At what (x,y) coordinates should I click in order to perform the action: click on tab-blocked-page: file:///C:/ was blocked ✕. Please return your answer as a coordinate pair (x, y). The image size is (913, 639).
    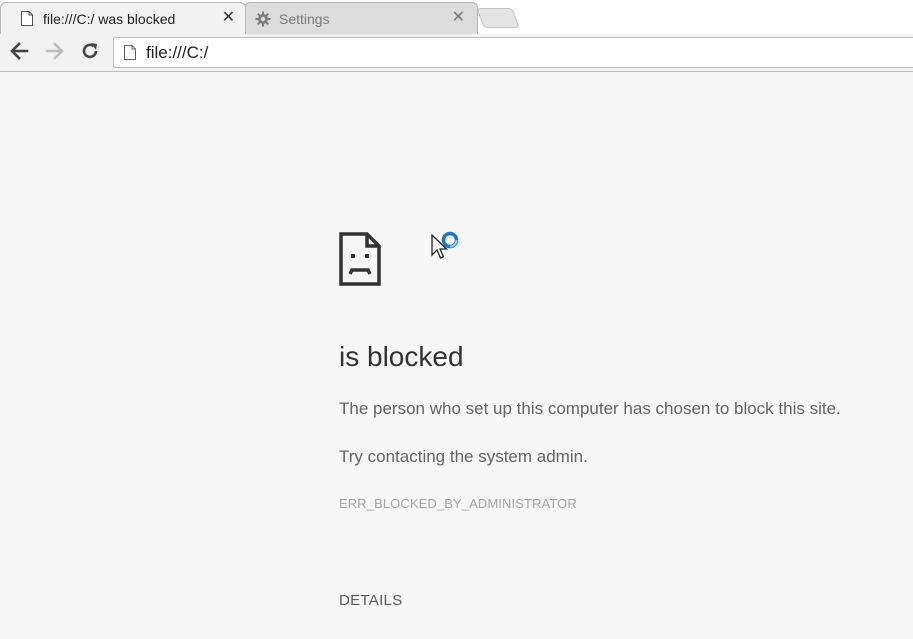
    Looking at the image, I should click on (123, 18).